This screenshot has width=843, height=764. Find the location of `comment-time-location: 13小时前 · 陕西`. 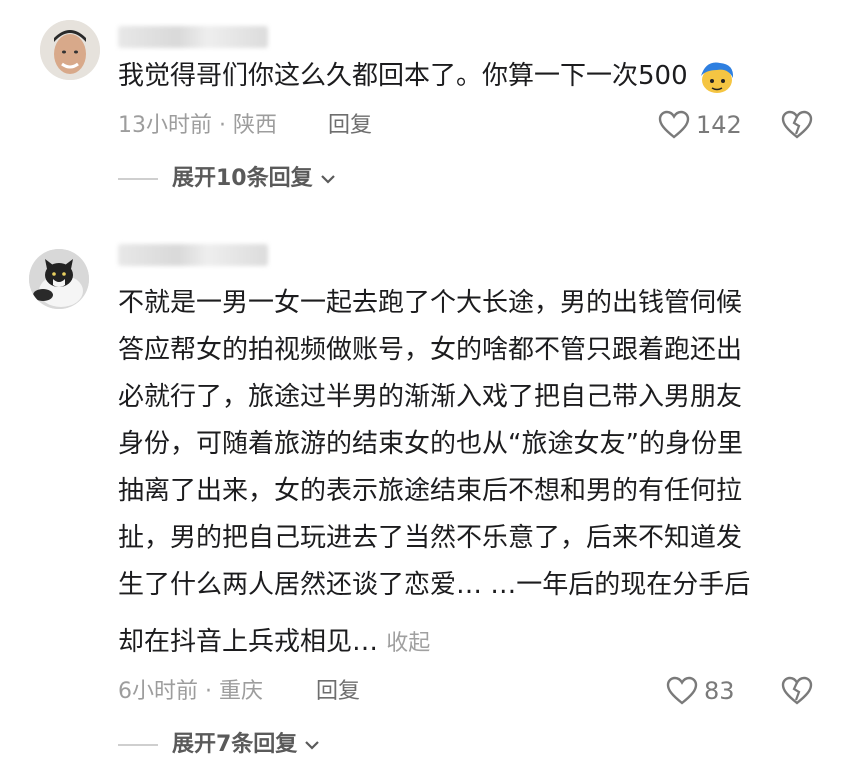

comment-time-location: 13小时前 · 陕西 is located at coordinates (197, 125).